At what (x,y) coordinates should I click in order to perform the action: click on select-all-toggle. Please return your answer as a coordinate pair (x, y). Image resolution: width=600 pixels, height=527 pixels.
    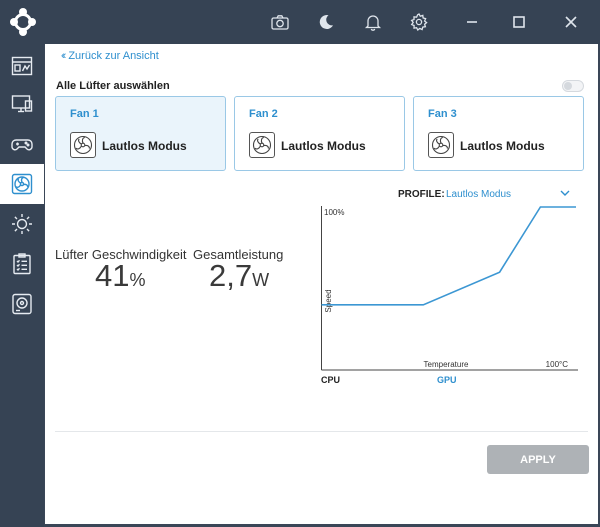
    Looking at the image, I should click on (573, 86).